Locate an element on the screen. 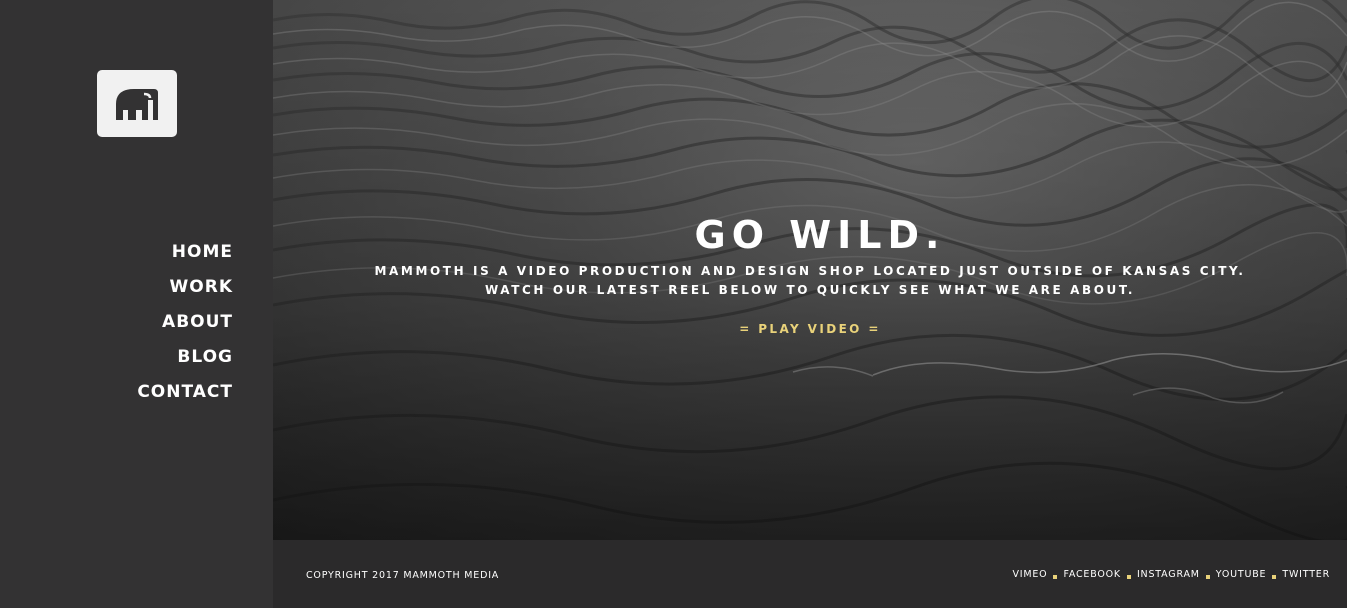 The height and width of the screenshot is (608, 1347). social-link-twitter: TWITTER is located at coordinates (1306, 574).